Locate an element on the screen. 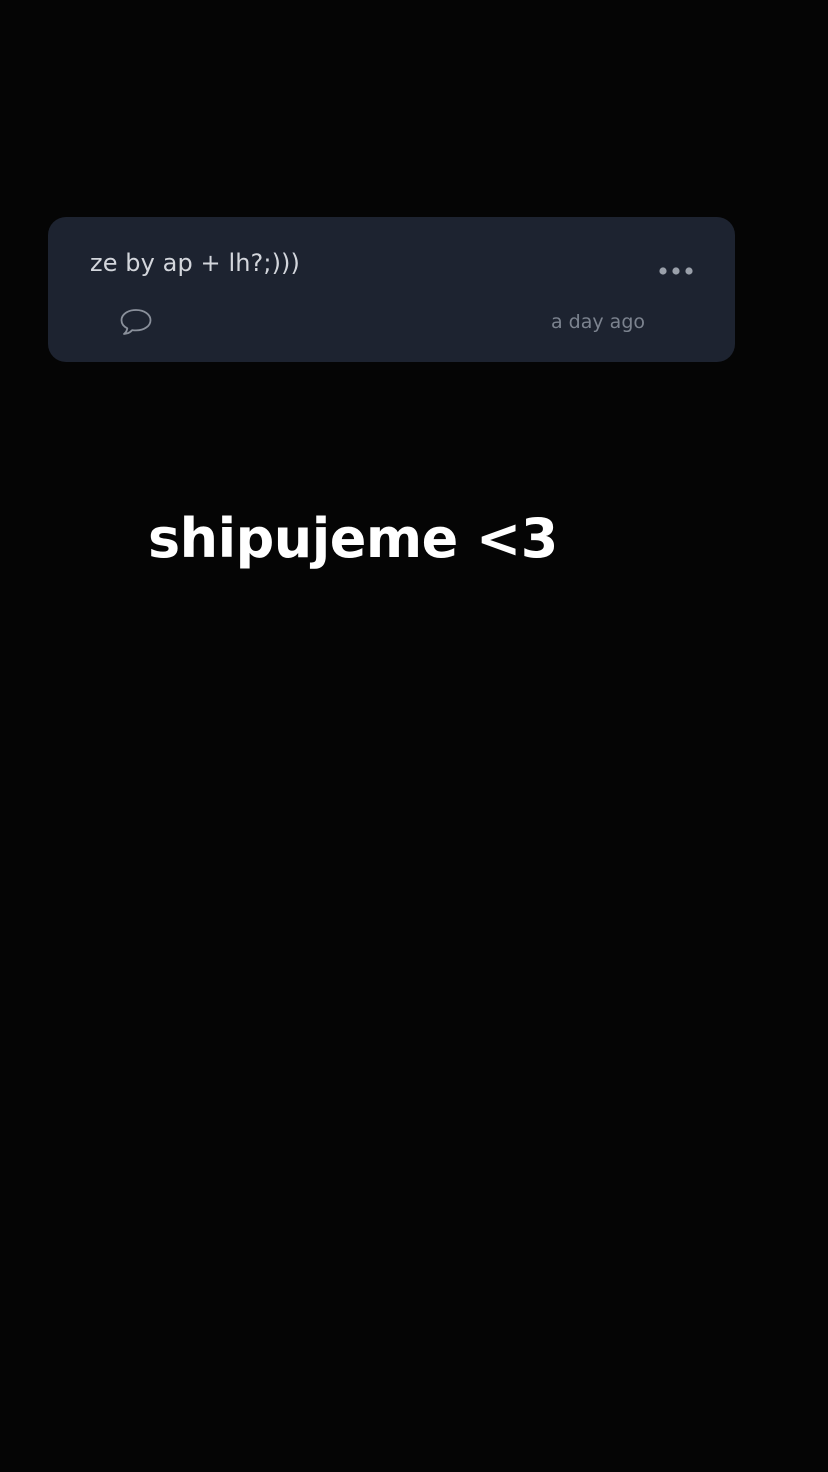 This screenshot has height=1472, width=828. more-horizontal-icon is located at coordinates (676, 271).